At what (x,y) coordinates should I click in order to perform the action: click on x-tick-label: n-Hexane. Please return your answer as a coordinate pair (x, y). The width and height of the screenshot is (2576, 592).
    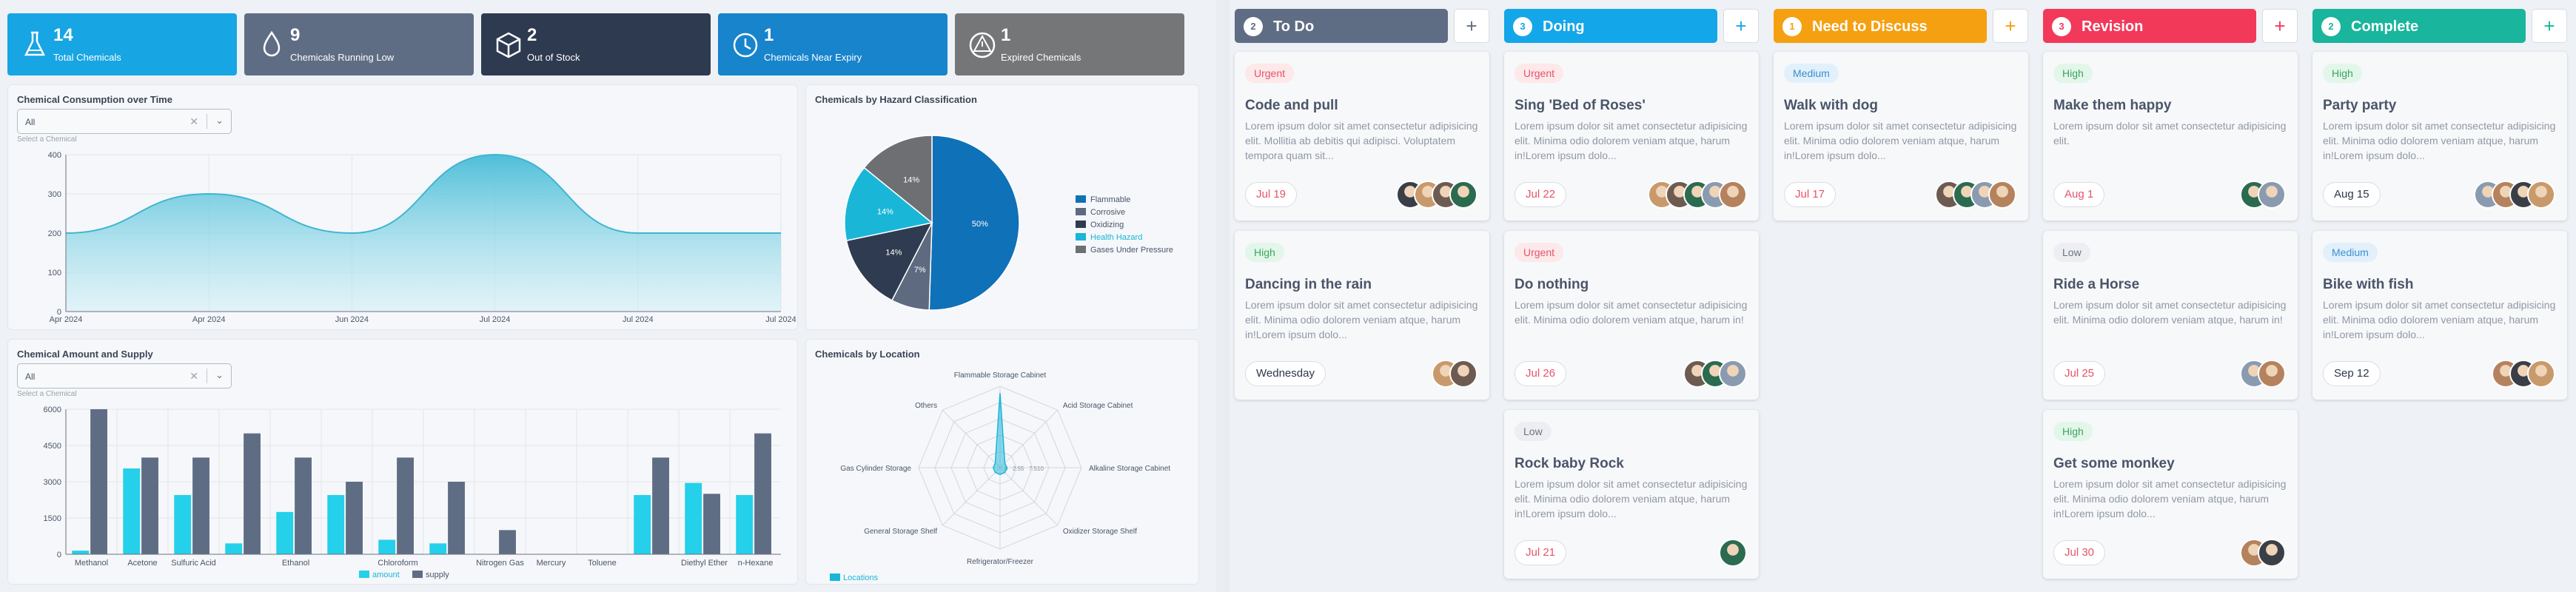
    Looking at the image, I should click on (756, 563).